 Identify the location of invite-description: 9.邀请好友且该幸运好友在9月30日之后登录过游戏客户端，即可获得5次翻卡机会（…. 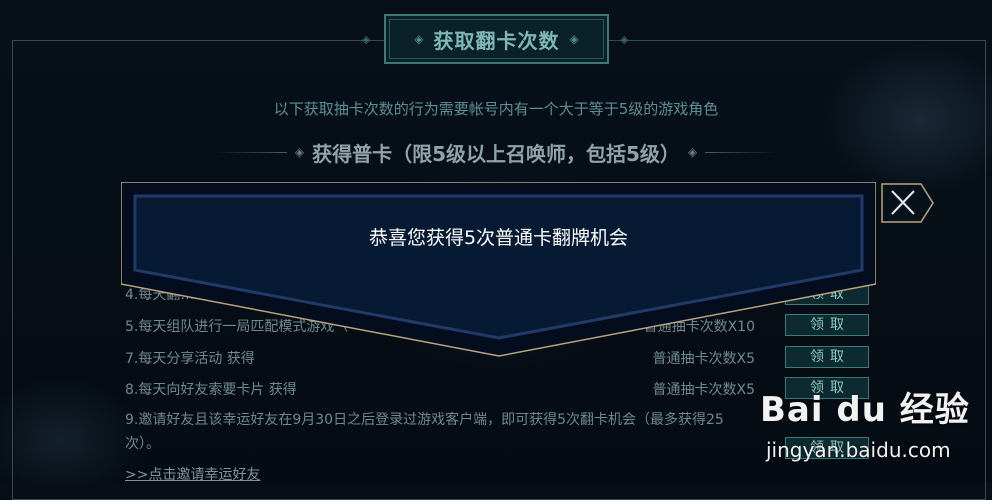
(424, 432).